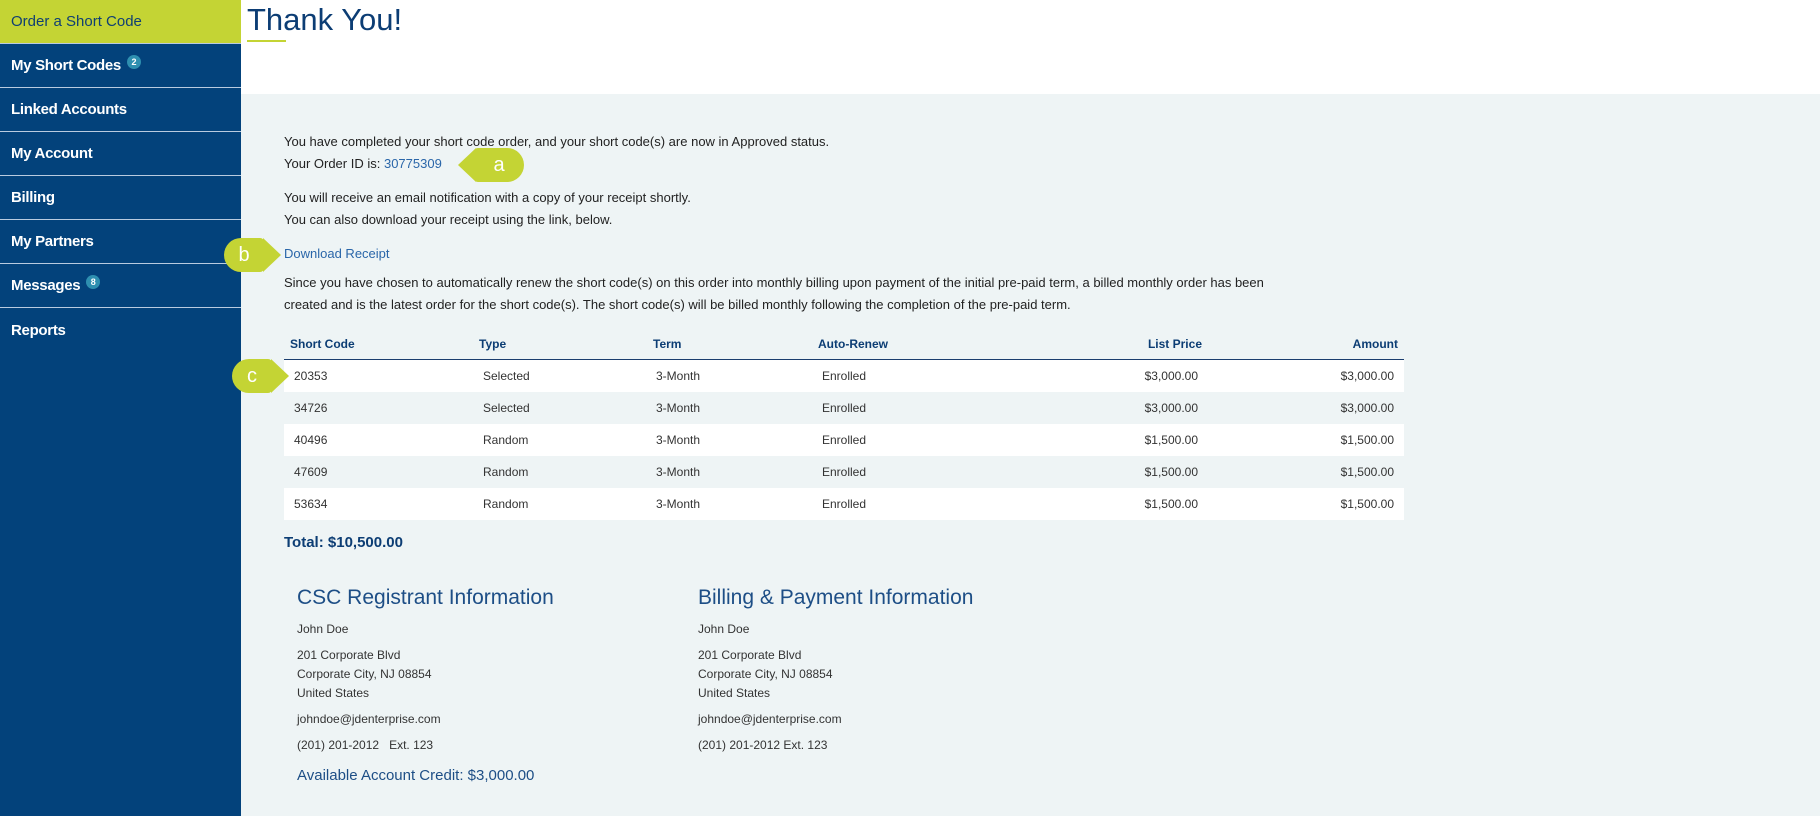 The height and width of the screenshot is (816, 1820). I want to click on sidebar-item-linked-accounts: Linked Accounts, so click(120, 110).